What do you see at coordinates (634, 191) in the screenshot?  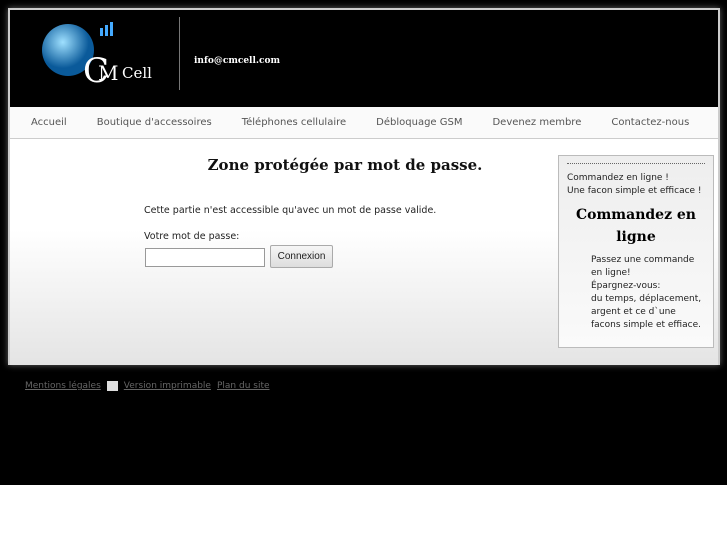 I see `sidebar-line2: Une facon simple et efficace !` at bounding box center [634, 191].